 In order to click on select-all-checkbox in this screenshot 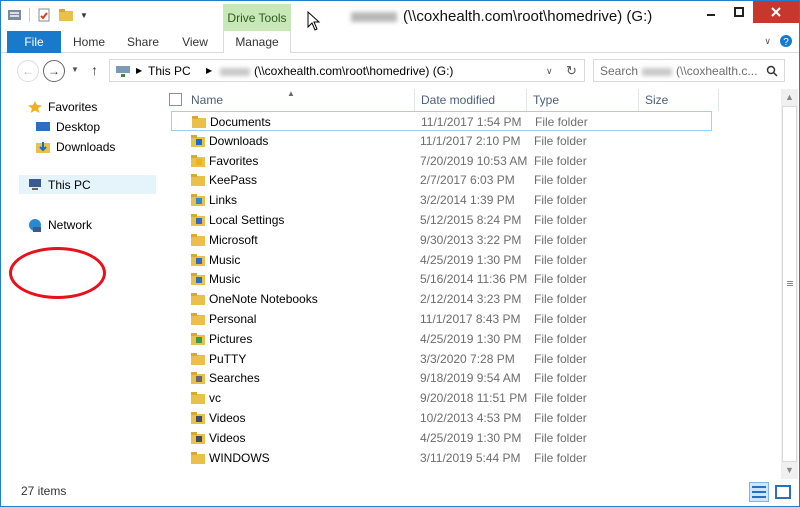, I will do `click(175, 99)`.